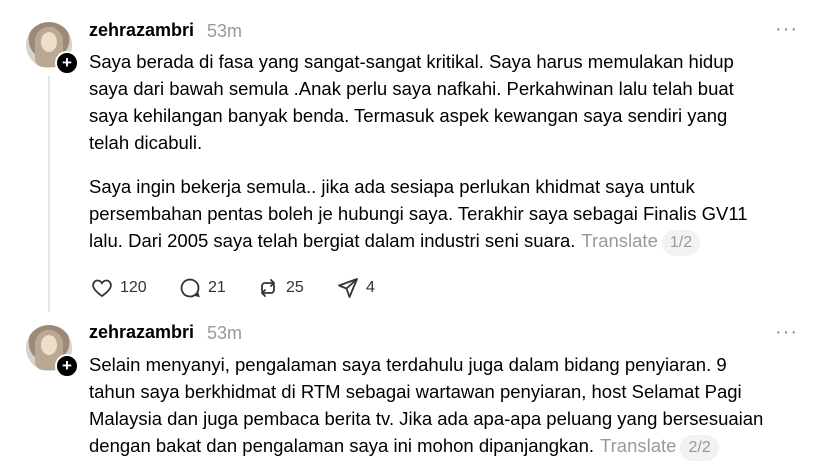 This screenshot has width=830, height=470. What do you see at coordinates (217, 287) in the screenshot?
I see `reply-count: 21` at bounding box center [217, 287].